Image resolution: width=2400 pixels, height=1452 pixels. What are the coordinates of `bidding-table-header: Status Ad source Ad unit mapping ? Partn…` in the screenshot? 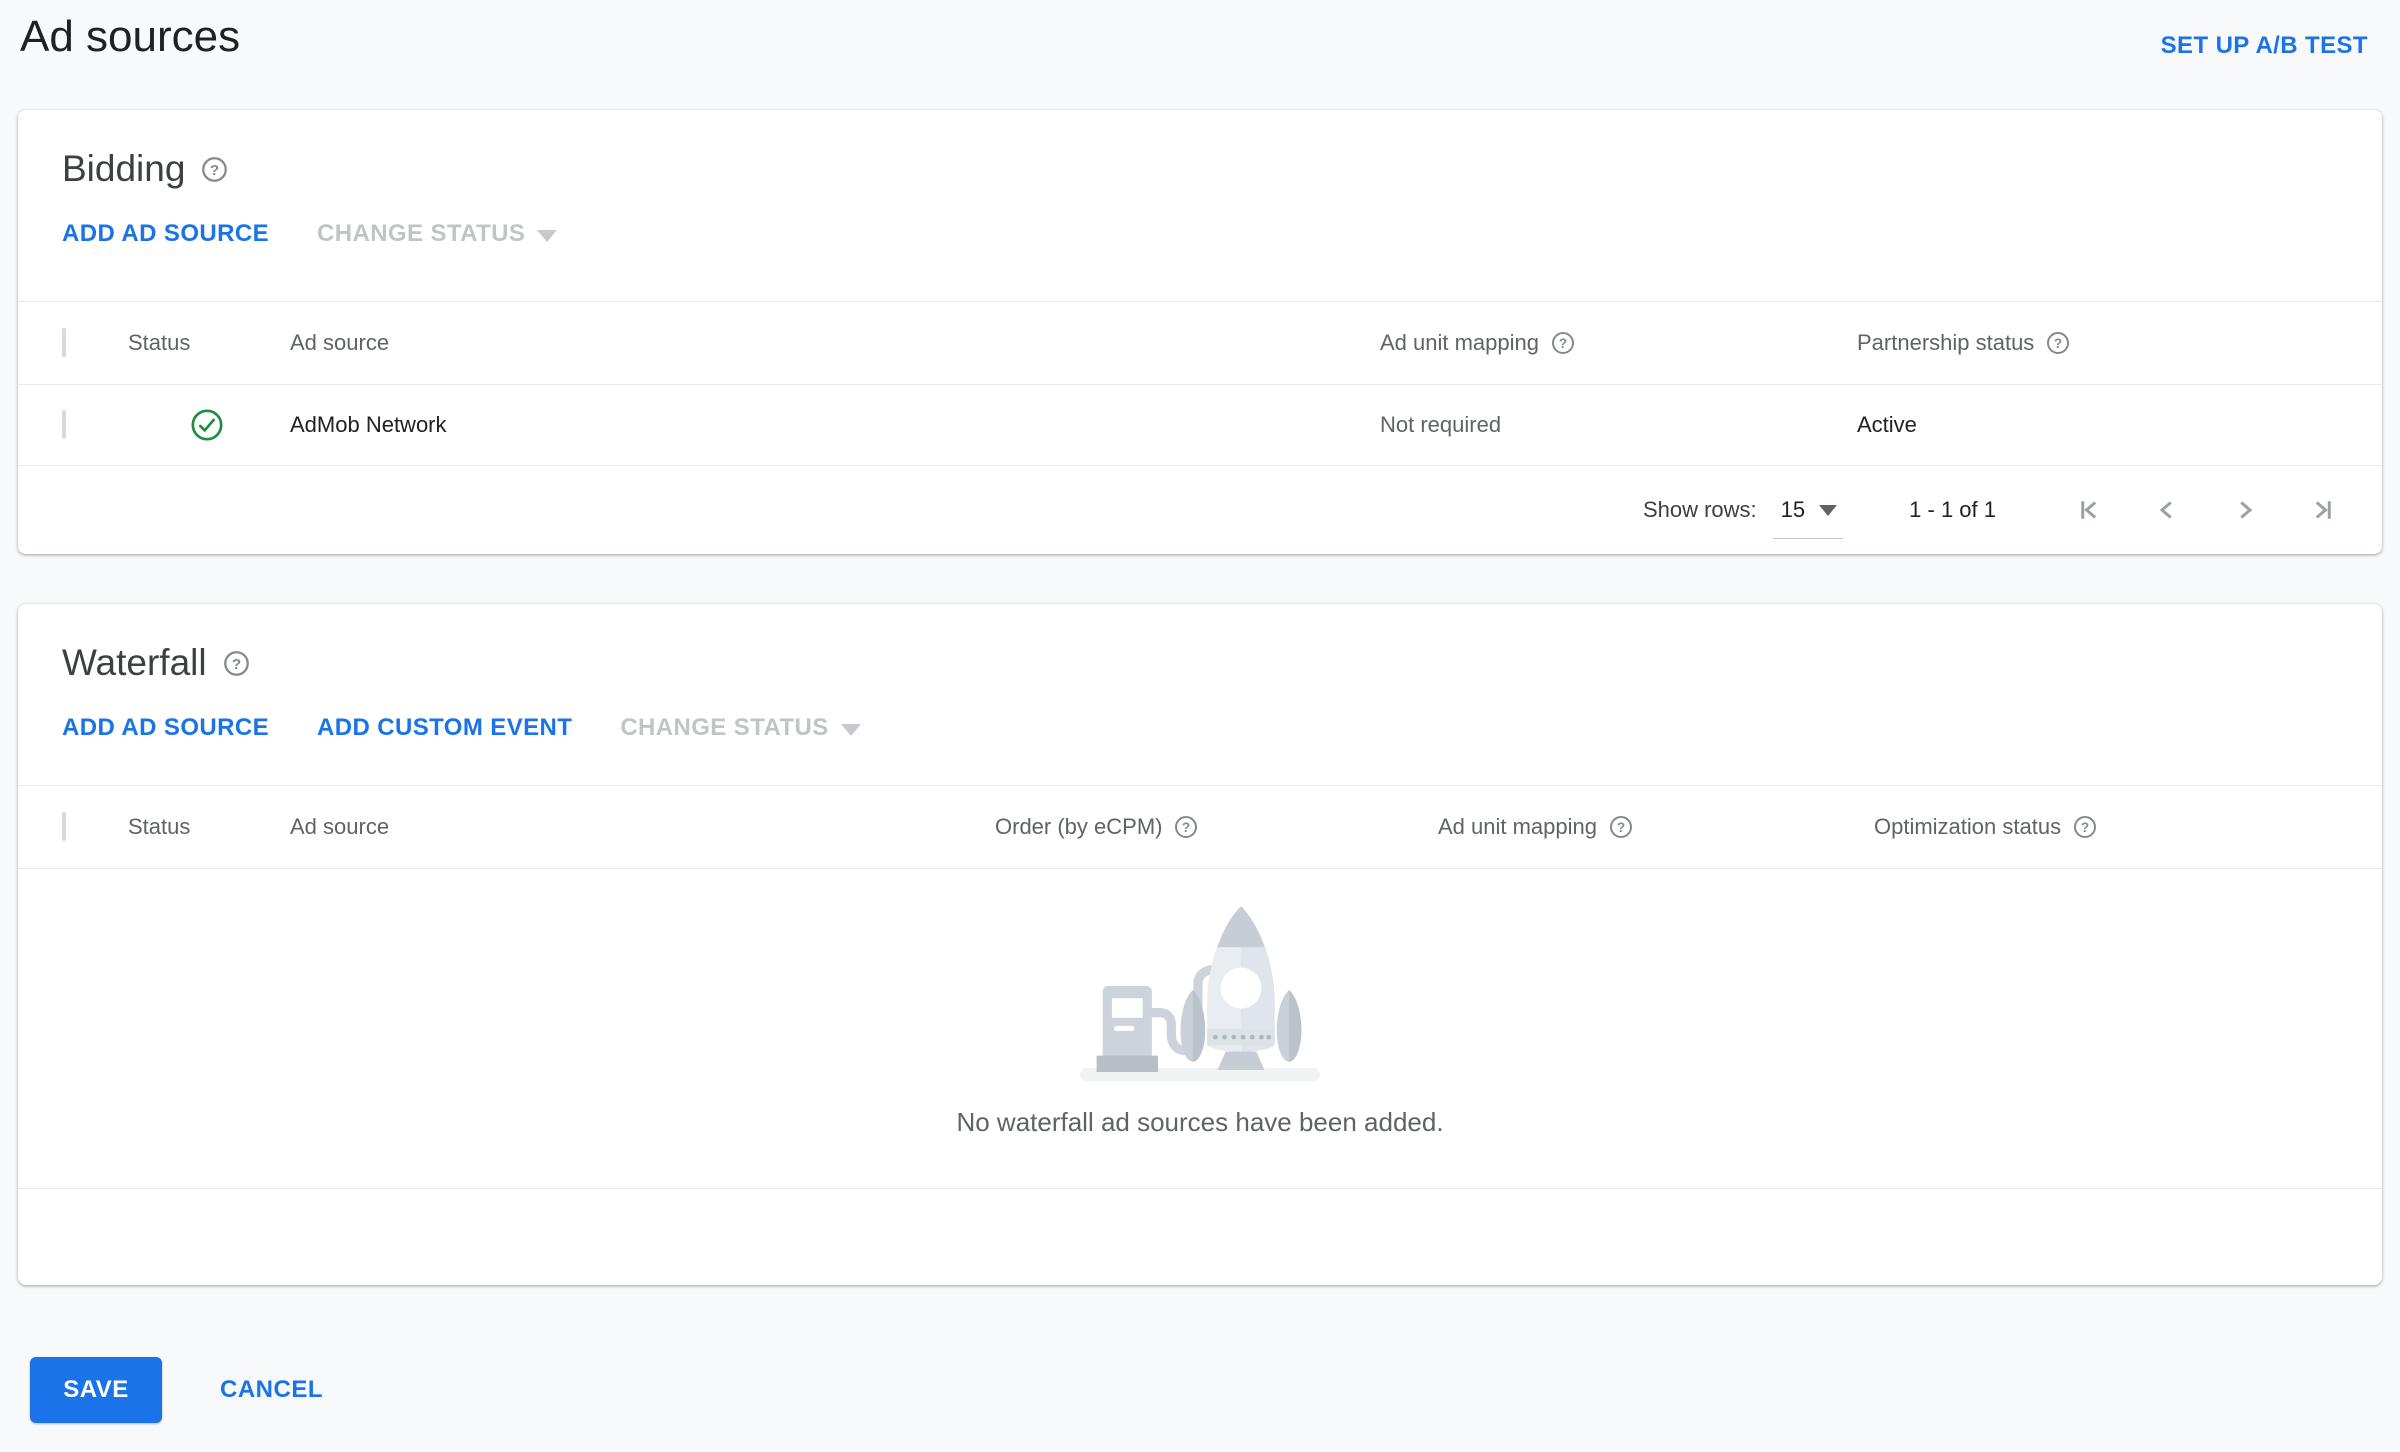 It's located at (1200, 343).